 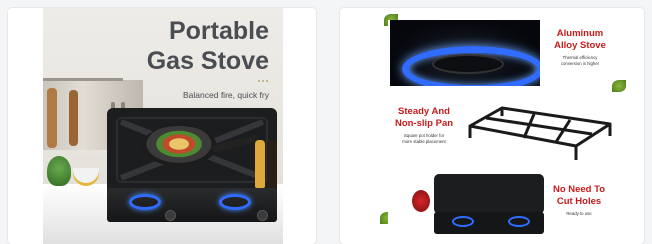 I want to click on gas-stove-illustration, so click(x=192, y=167).